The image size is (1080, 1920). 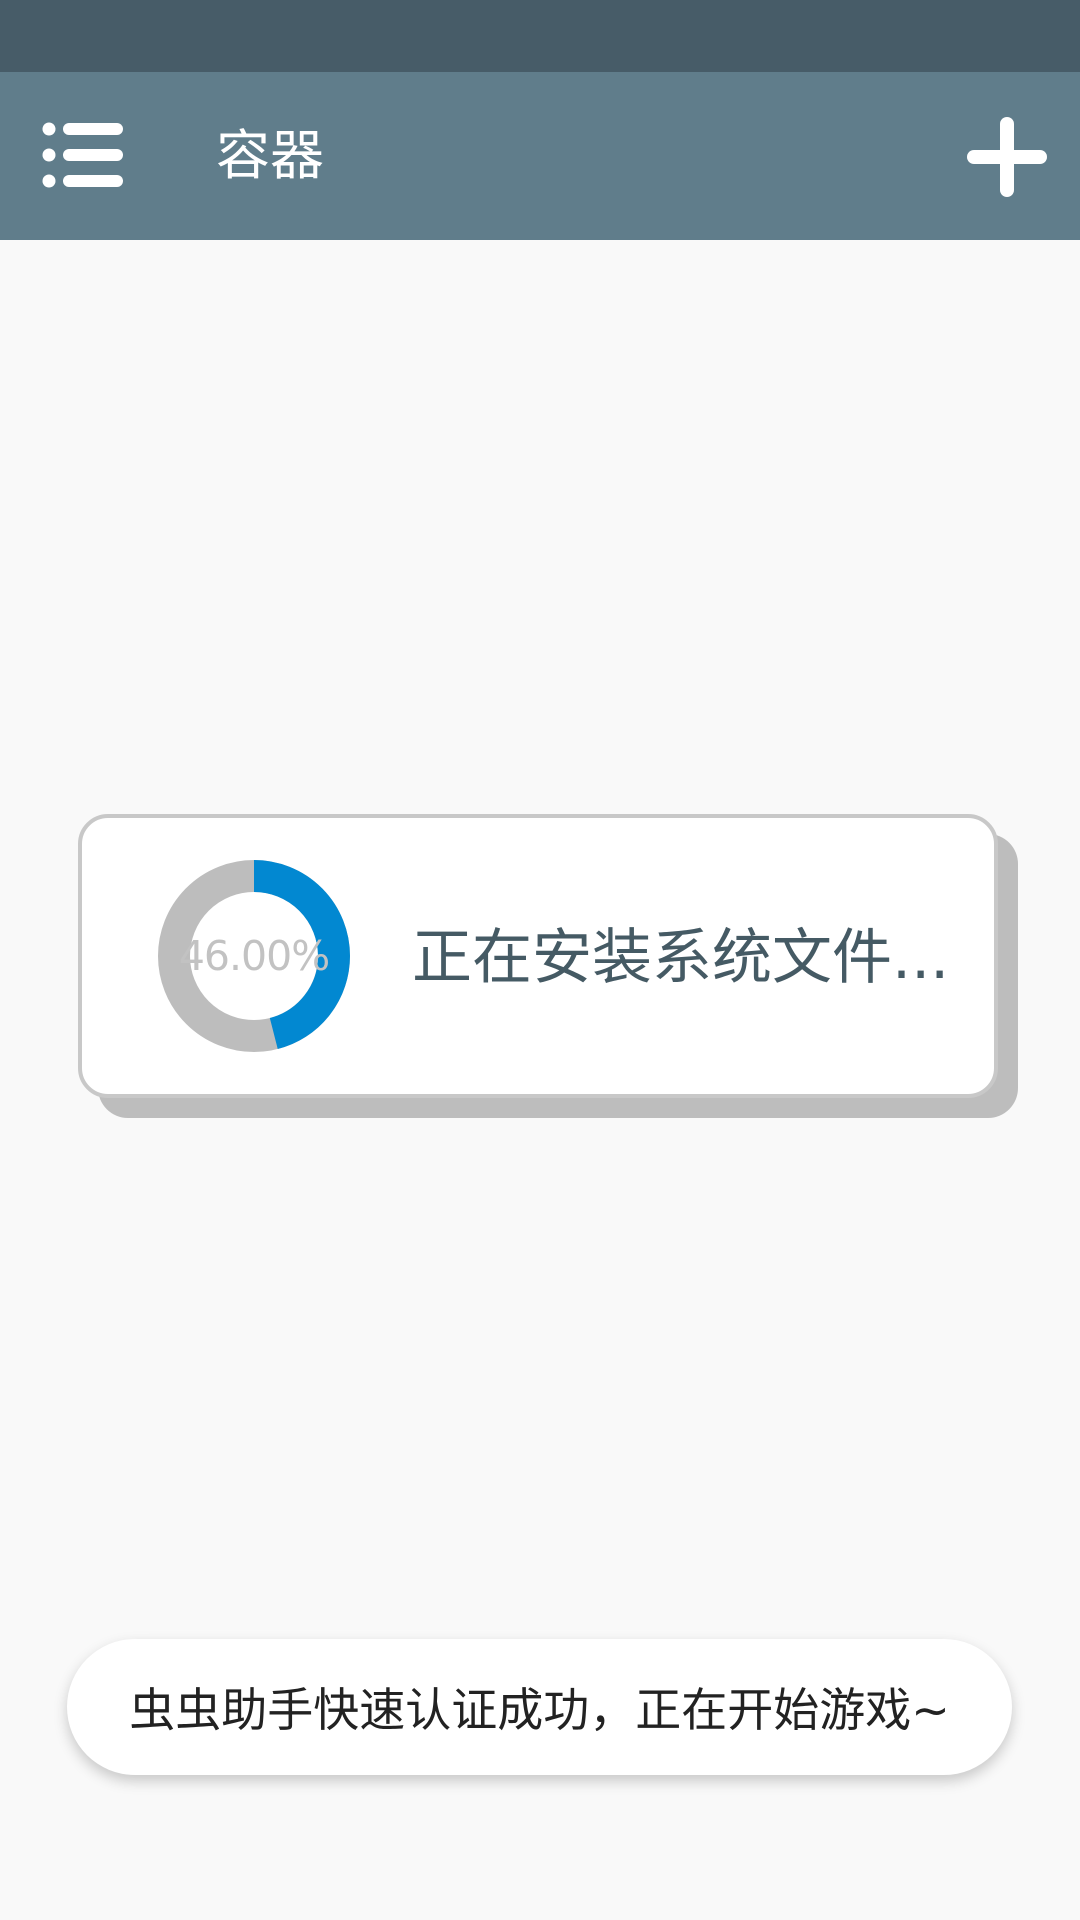 I want to click on toast: 虫虫助手快速认证成功，正在开始游戏~, so click(x=539, y=1707).